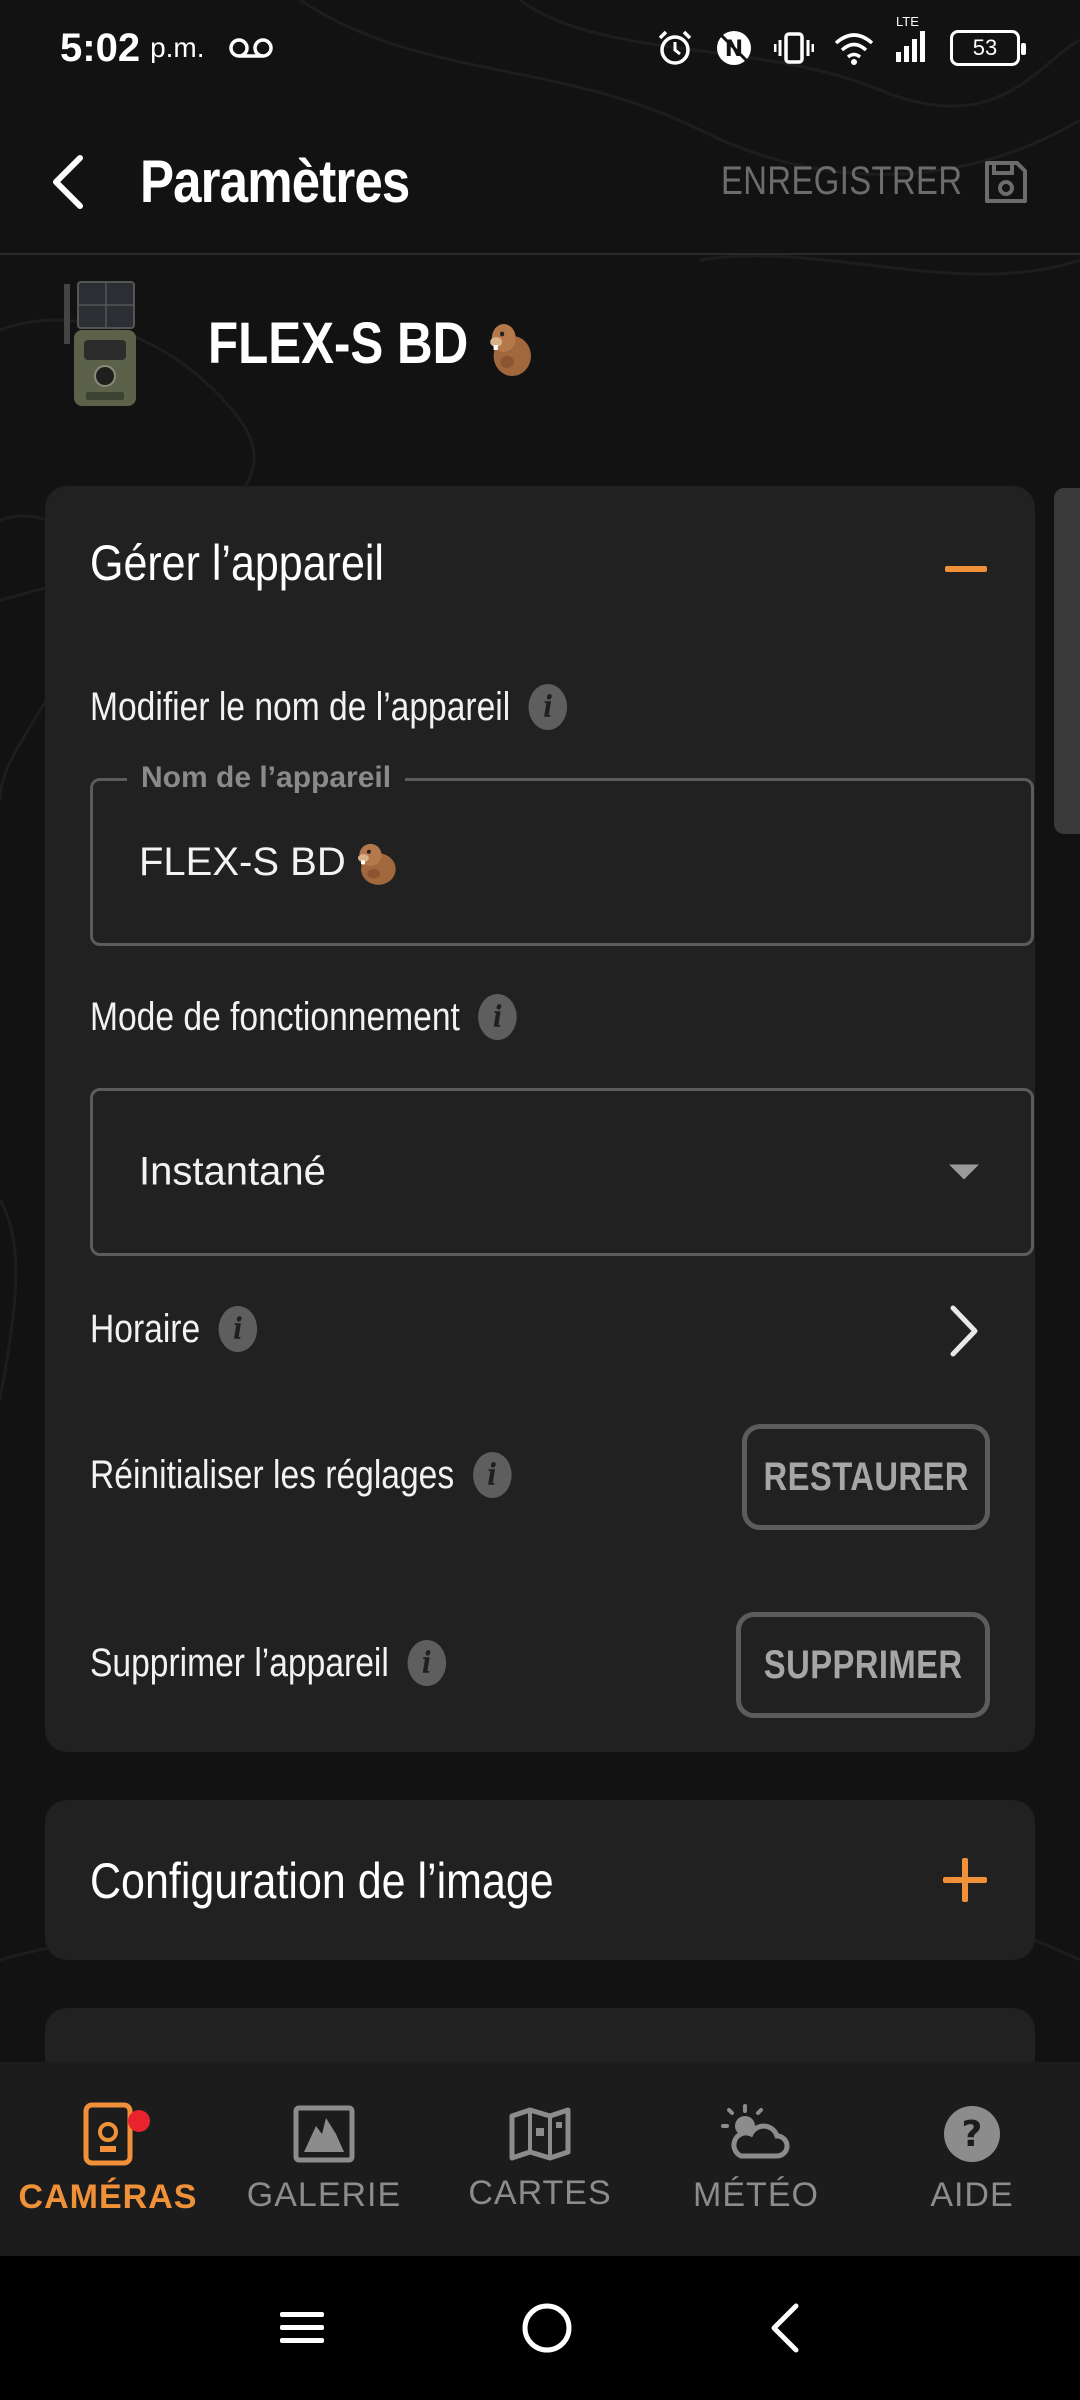  I want to click on nav-label-maps: CARTES, so click(540, 2192).